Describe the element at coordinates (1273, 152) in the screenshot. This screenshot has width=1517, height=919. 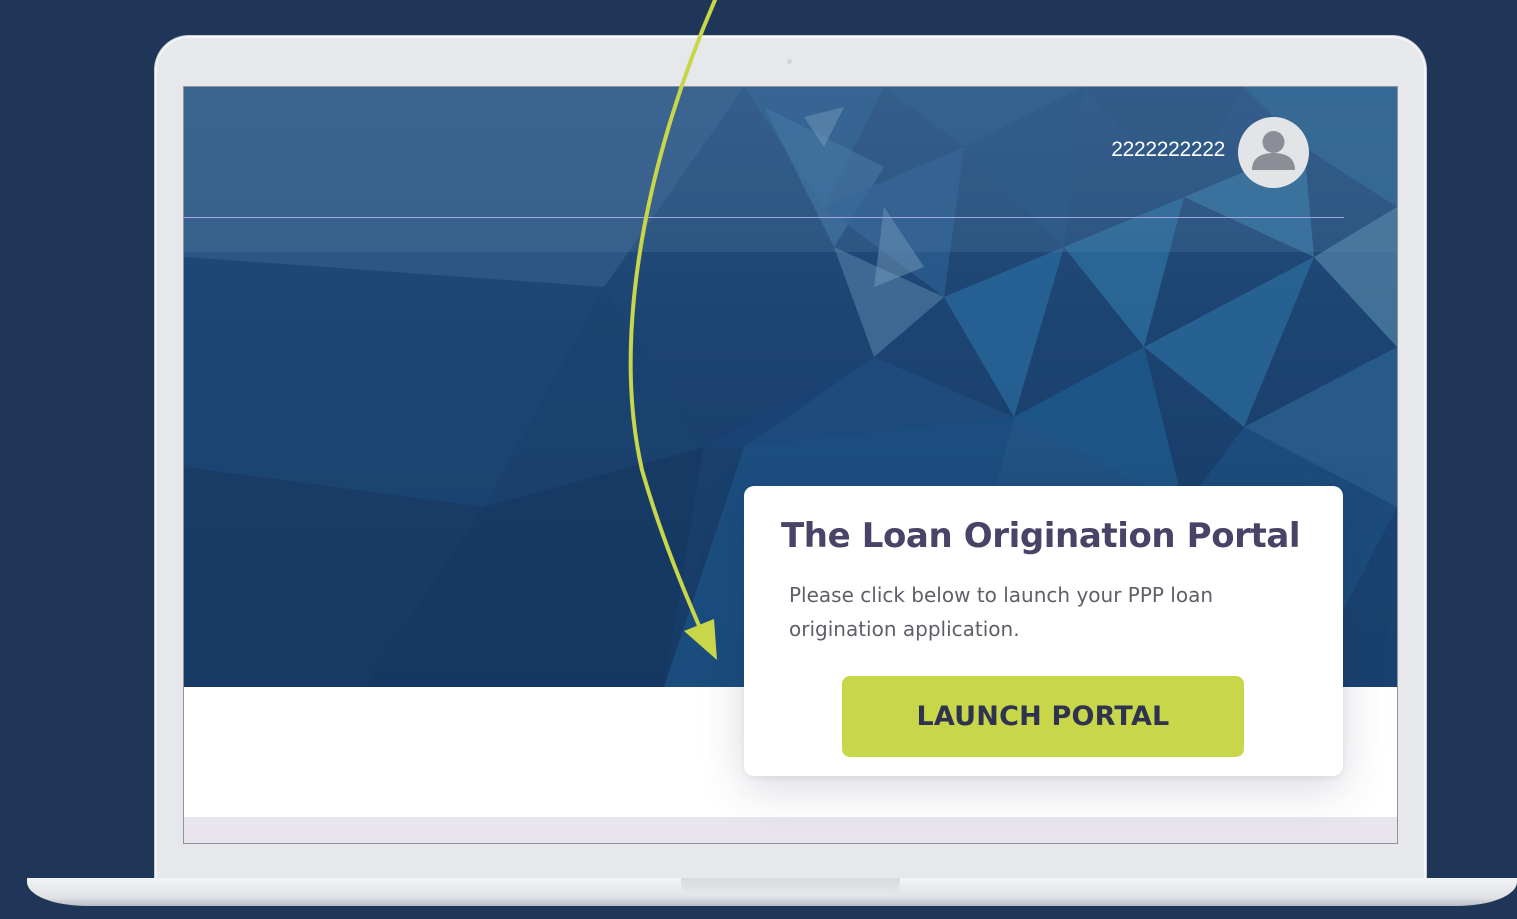
I see `user-avatar-icon` at that location.